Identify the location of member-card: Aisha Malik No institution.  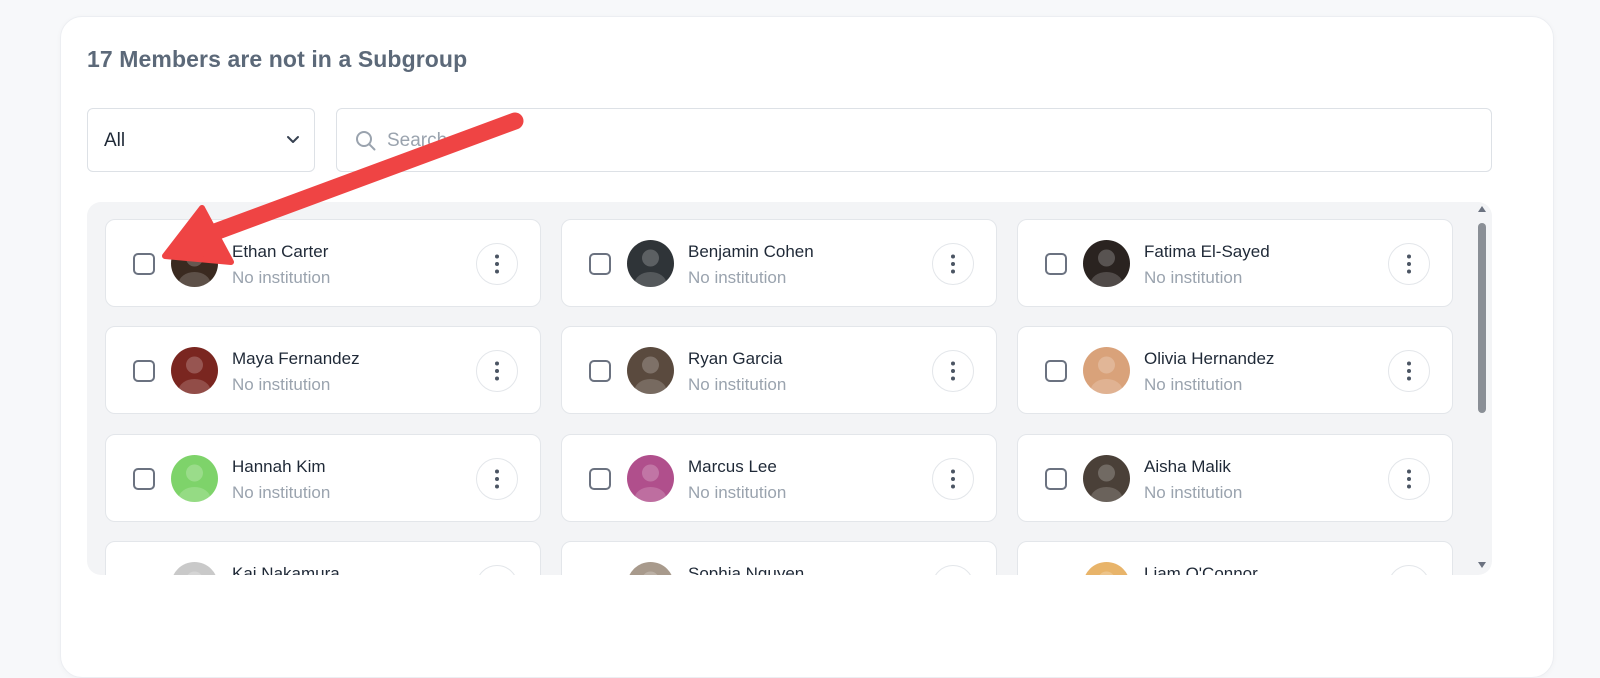
(1235, 478).